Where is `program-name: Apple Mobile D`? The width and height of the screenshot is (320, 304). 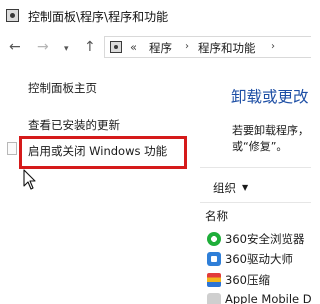 program-name: Apple Mobile D is located at coordinates (268, 298).